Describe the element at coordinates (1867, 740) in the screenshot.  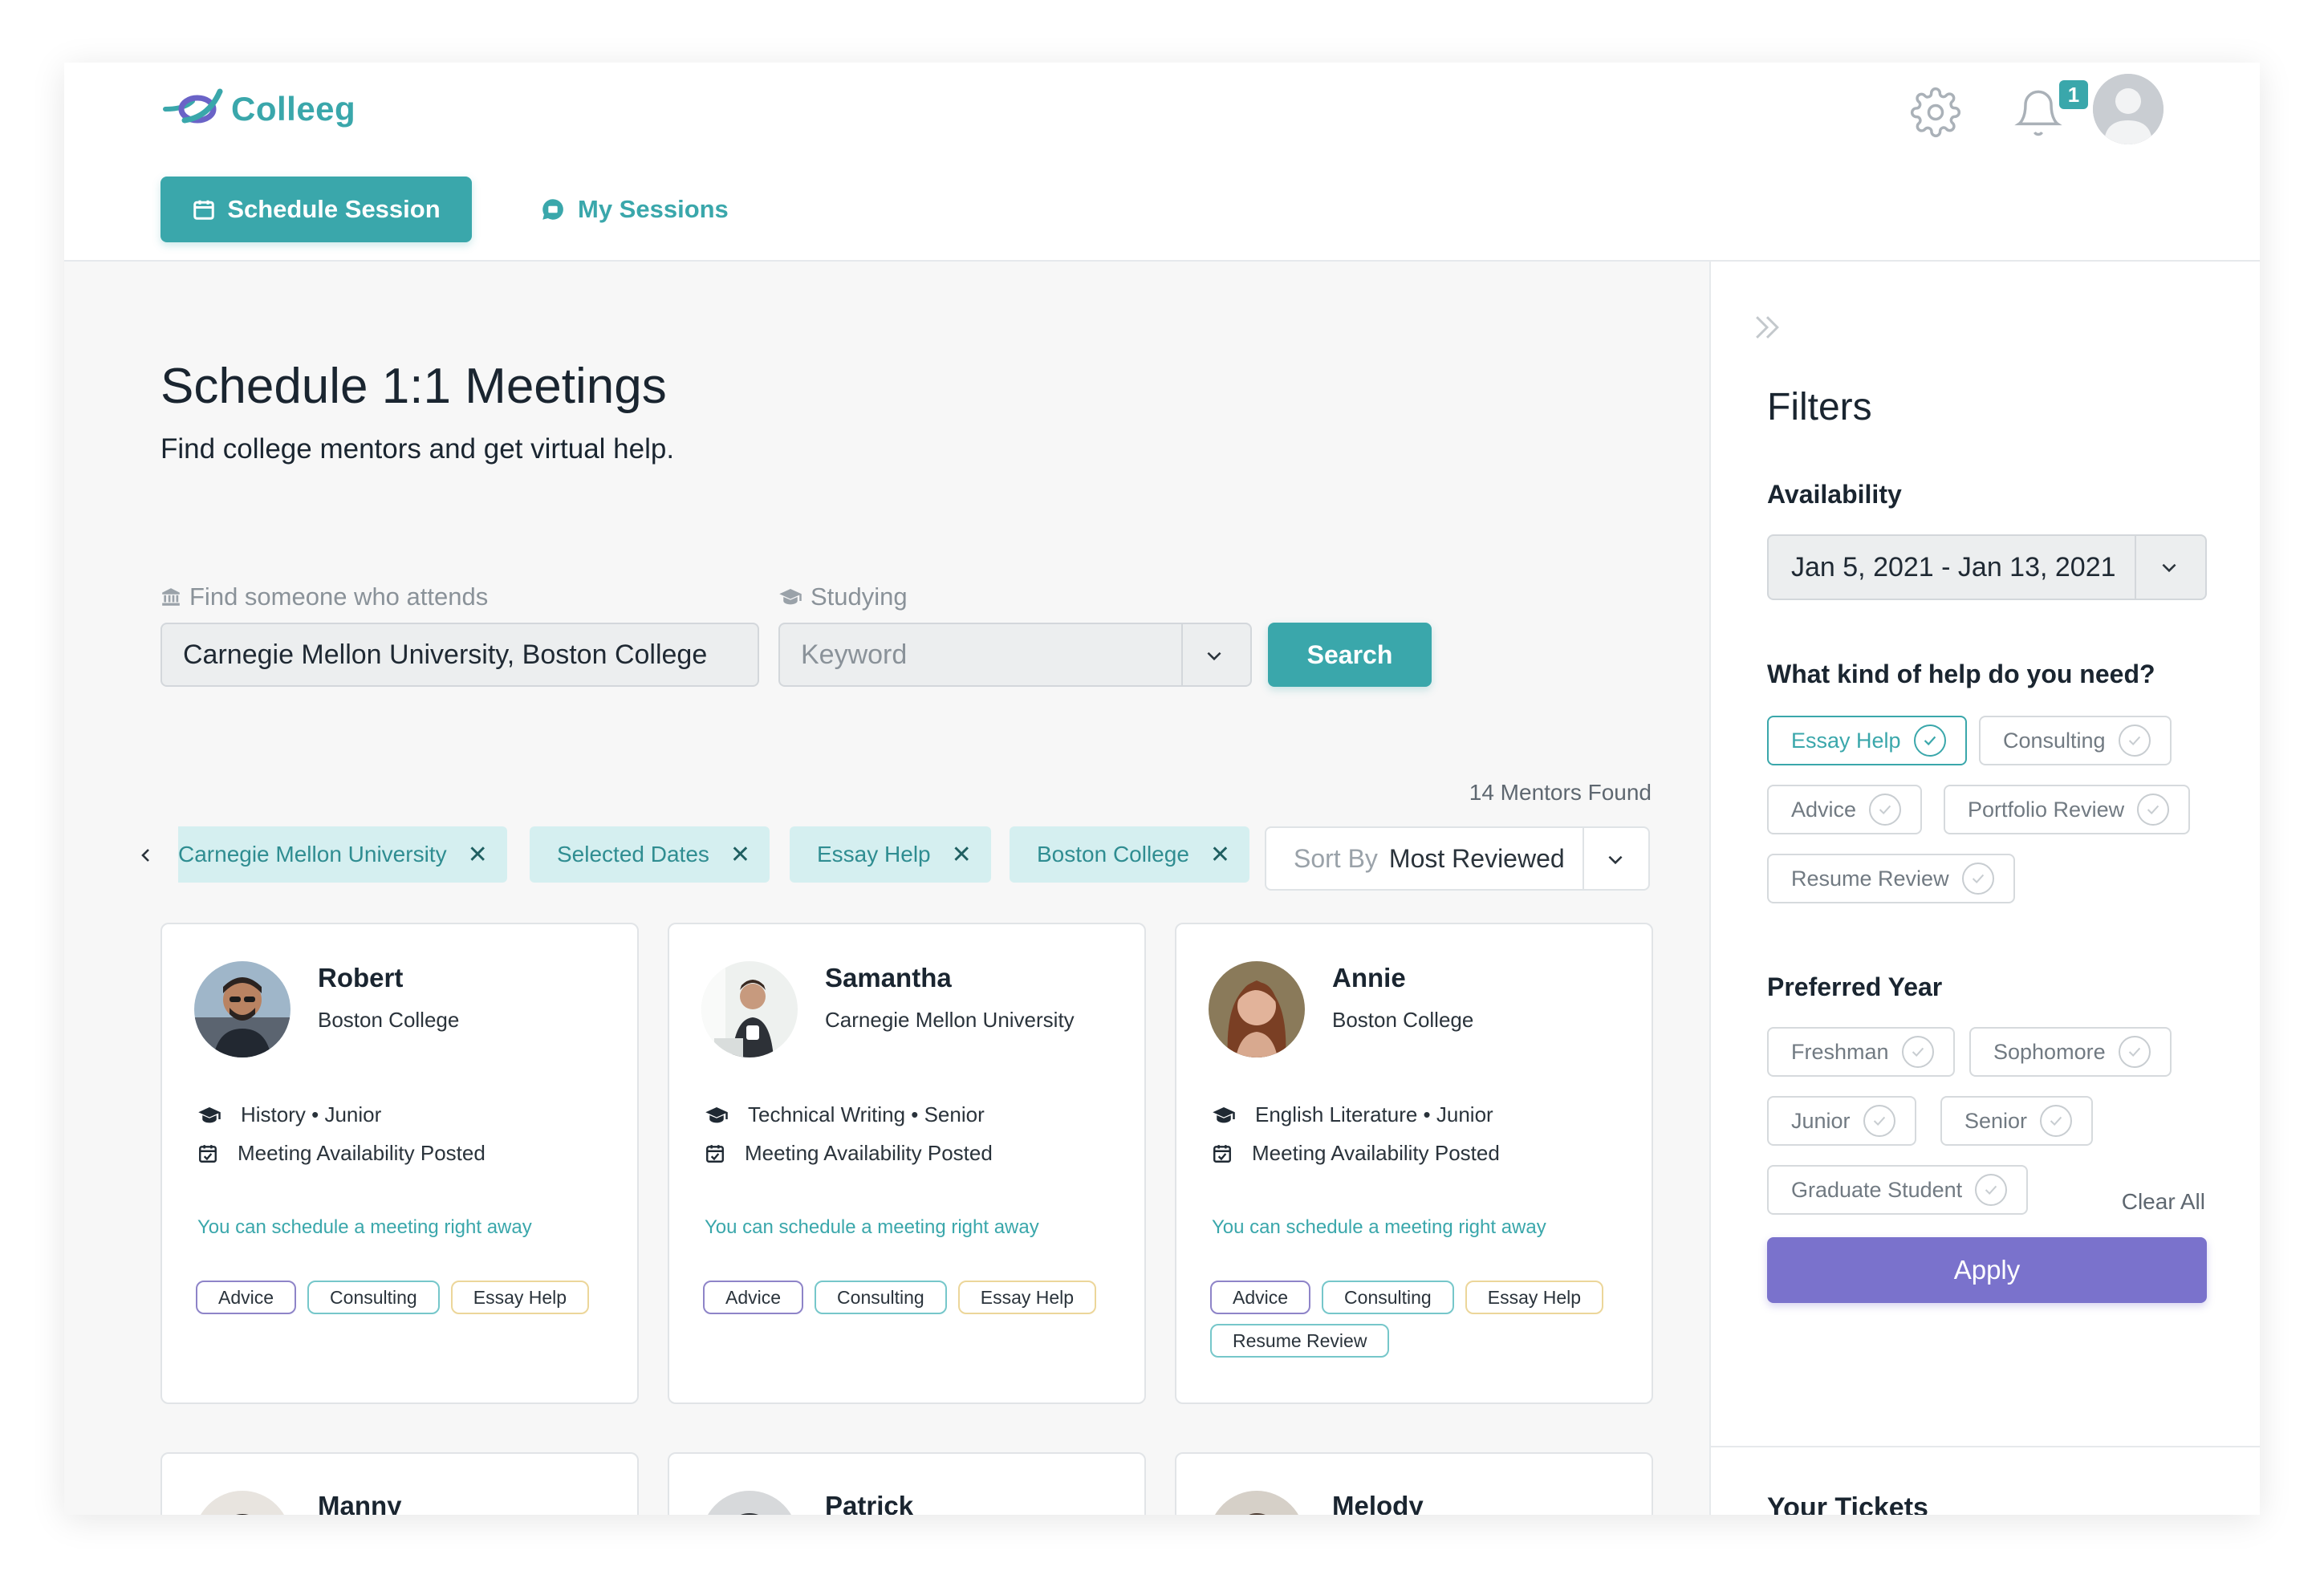
I see `help-option-essay-help: Essay Help` at that location.